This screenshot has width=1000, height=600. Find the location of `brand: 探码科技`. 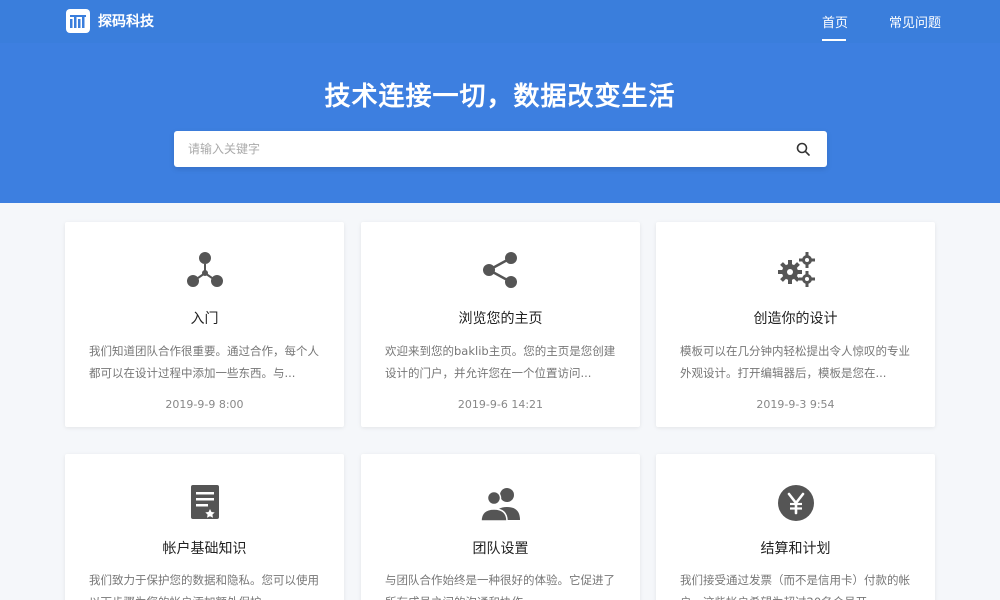

brand: 探码科技 is located at coordinates (110, 21).